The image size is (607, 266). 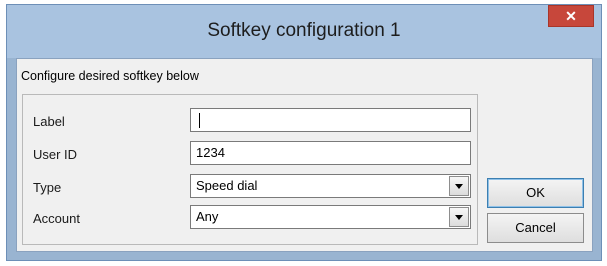 I want to click on type-select: Speed dial, so click(x=330, y=186).